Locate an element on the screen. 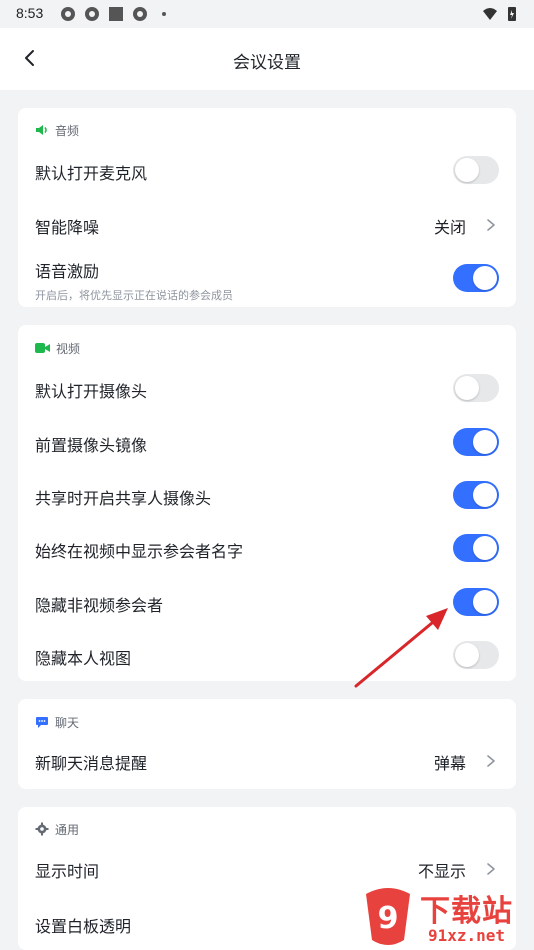 The width and height of the screenshot is (534, 950). more-notifications-dot is located at coordinates (164, 14).